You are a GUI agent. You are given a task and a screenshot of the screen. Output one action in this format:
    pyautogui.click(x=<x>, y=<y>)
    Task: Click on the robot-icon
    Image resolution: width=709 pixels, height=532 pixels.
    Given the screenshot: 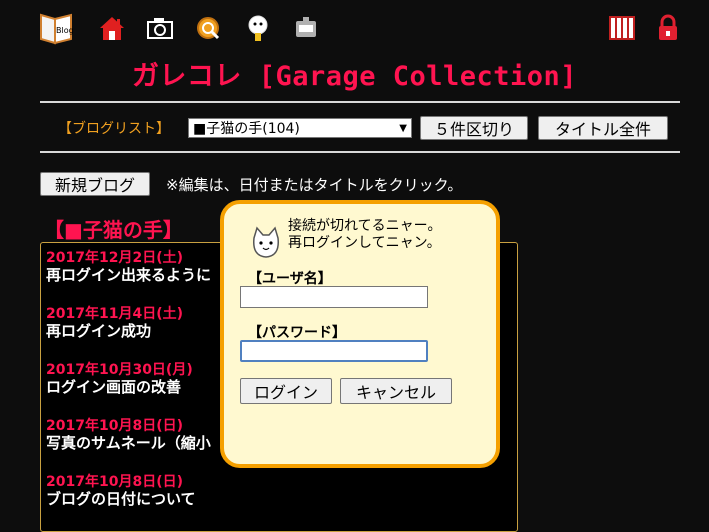 What is the action you would take?
    pyautogui.click(x=306, y=28)
    